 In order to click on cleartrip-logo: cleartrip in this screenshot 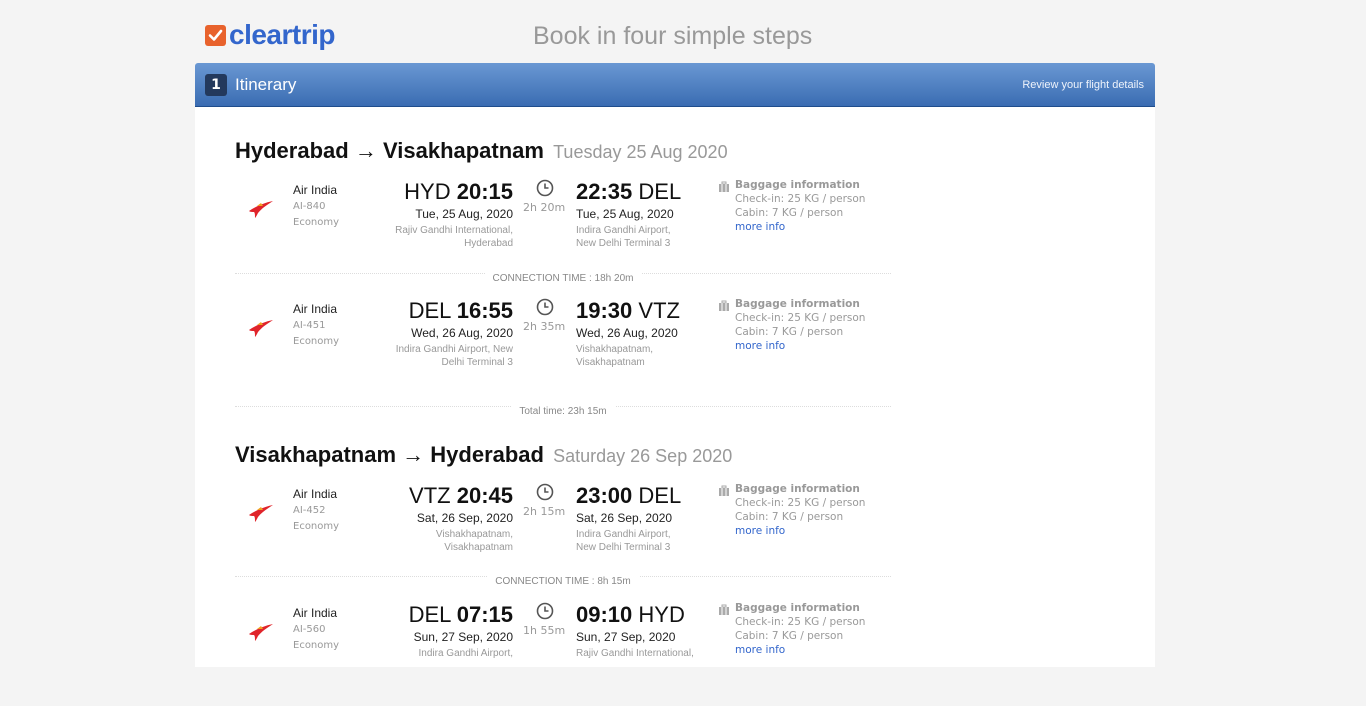, I will do `click(270, 34)`.